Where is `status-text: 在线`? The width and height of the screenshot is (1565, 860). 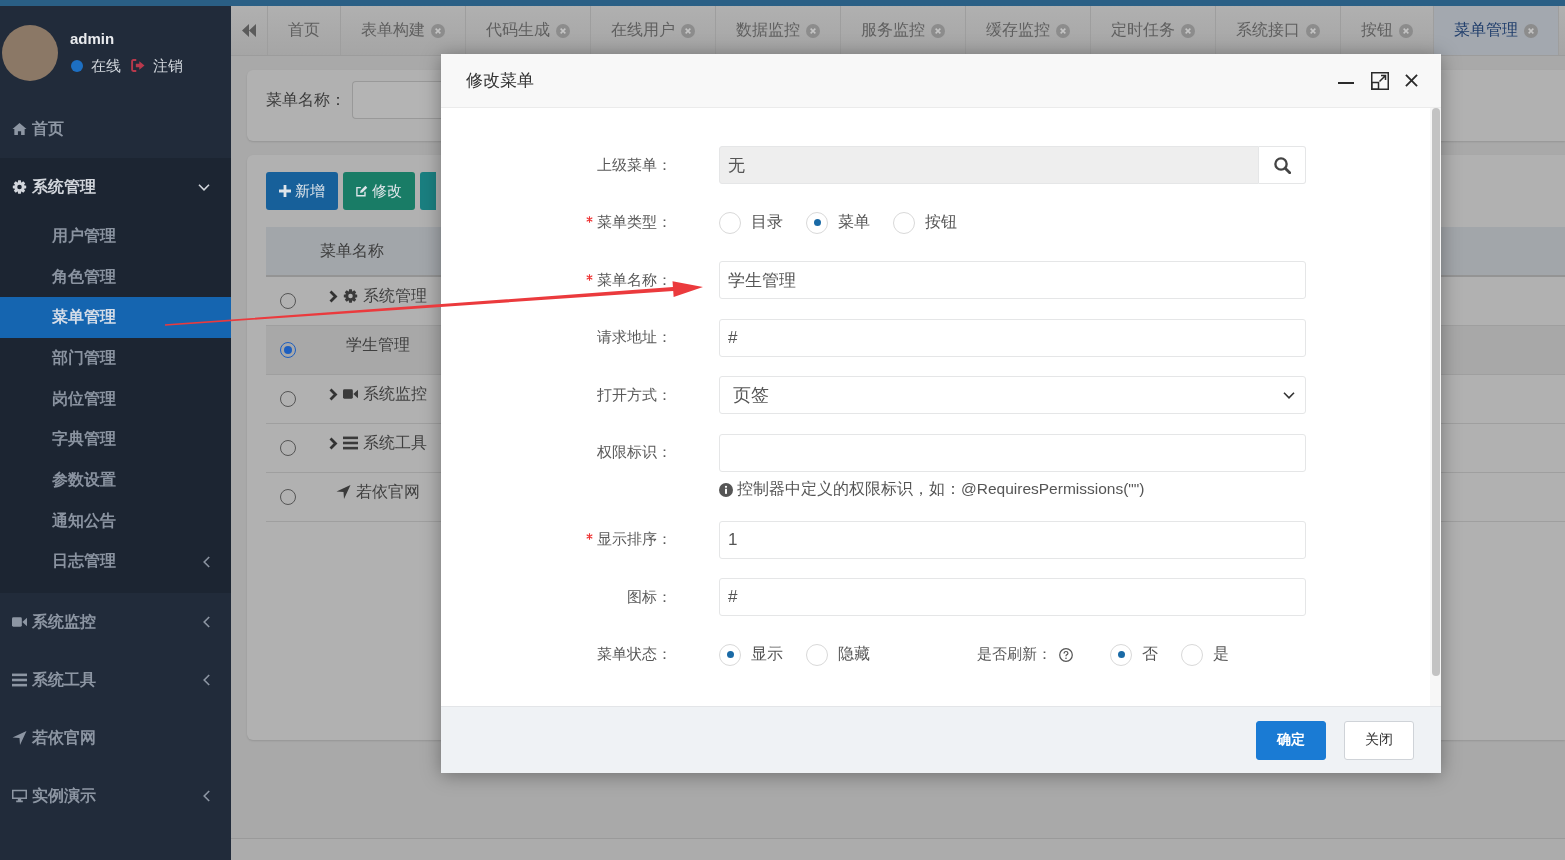 status-text: 在线 is located at coordinates (106, 65).